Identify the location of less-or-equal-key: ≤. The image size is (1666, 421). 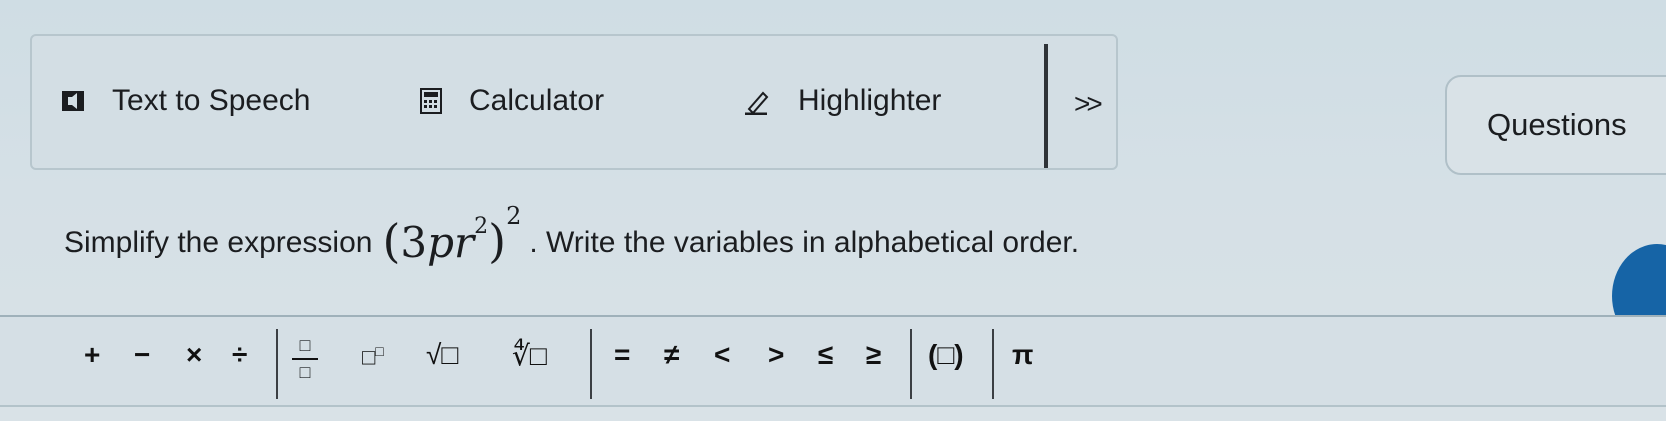
(825, 355).